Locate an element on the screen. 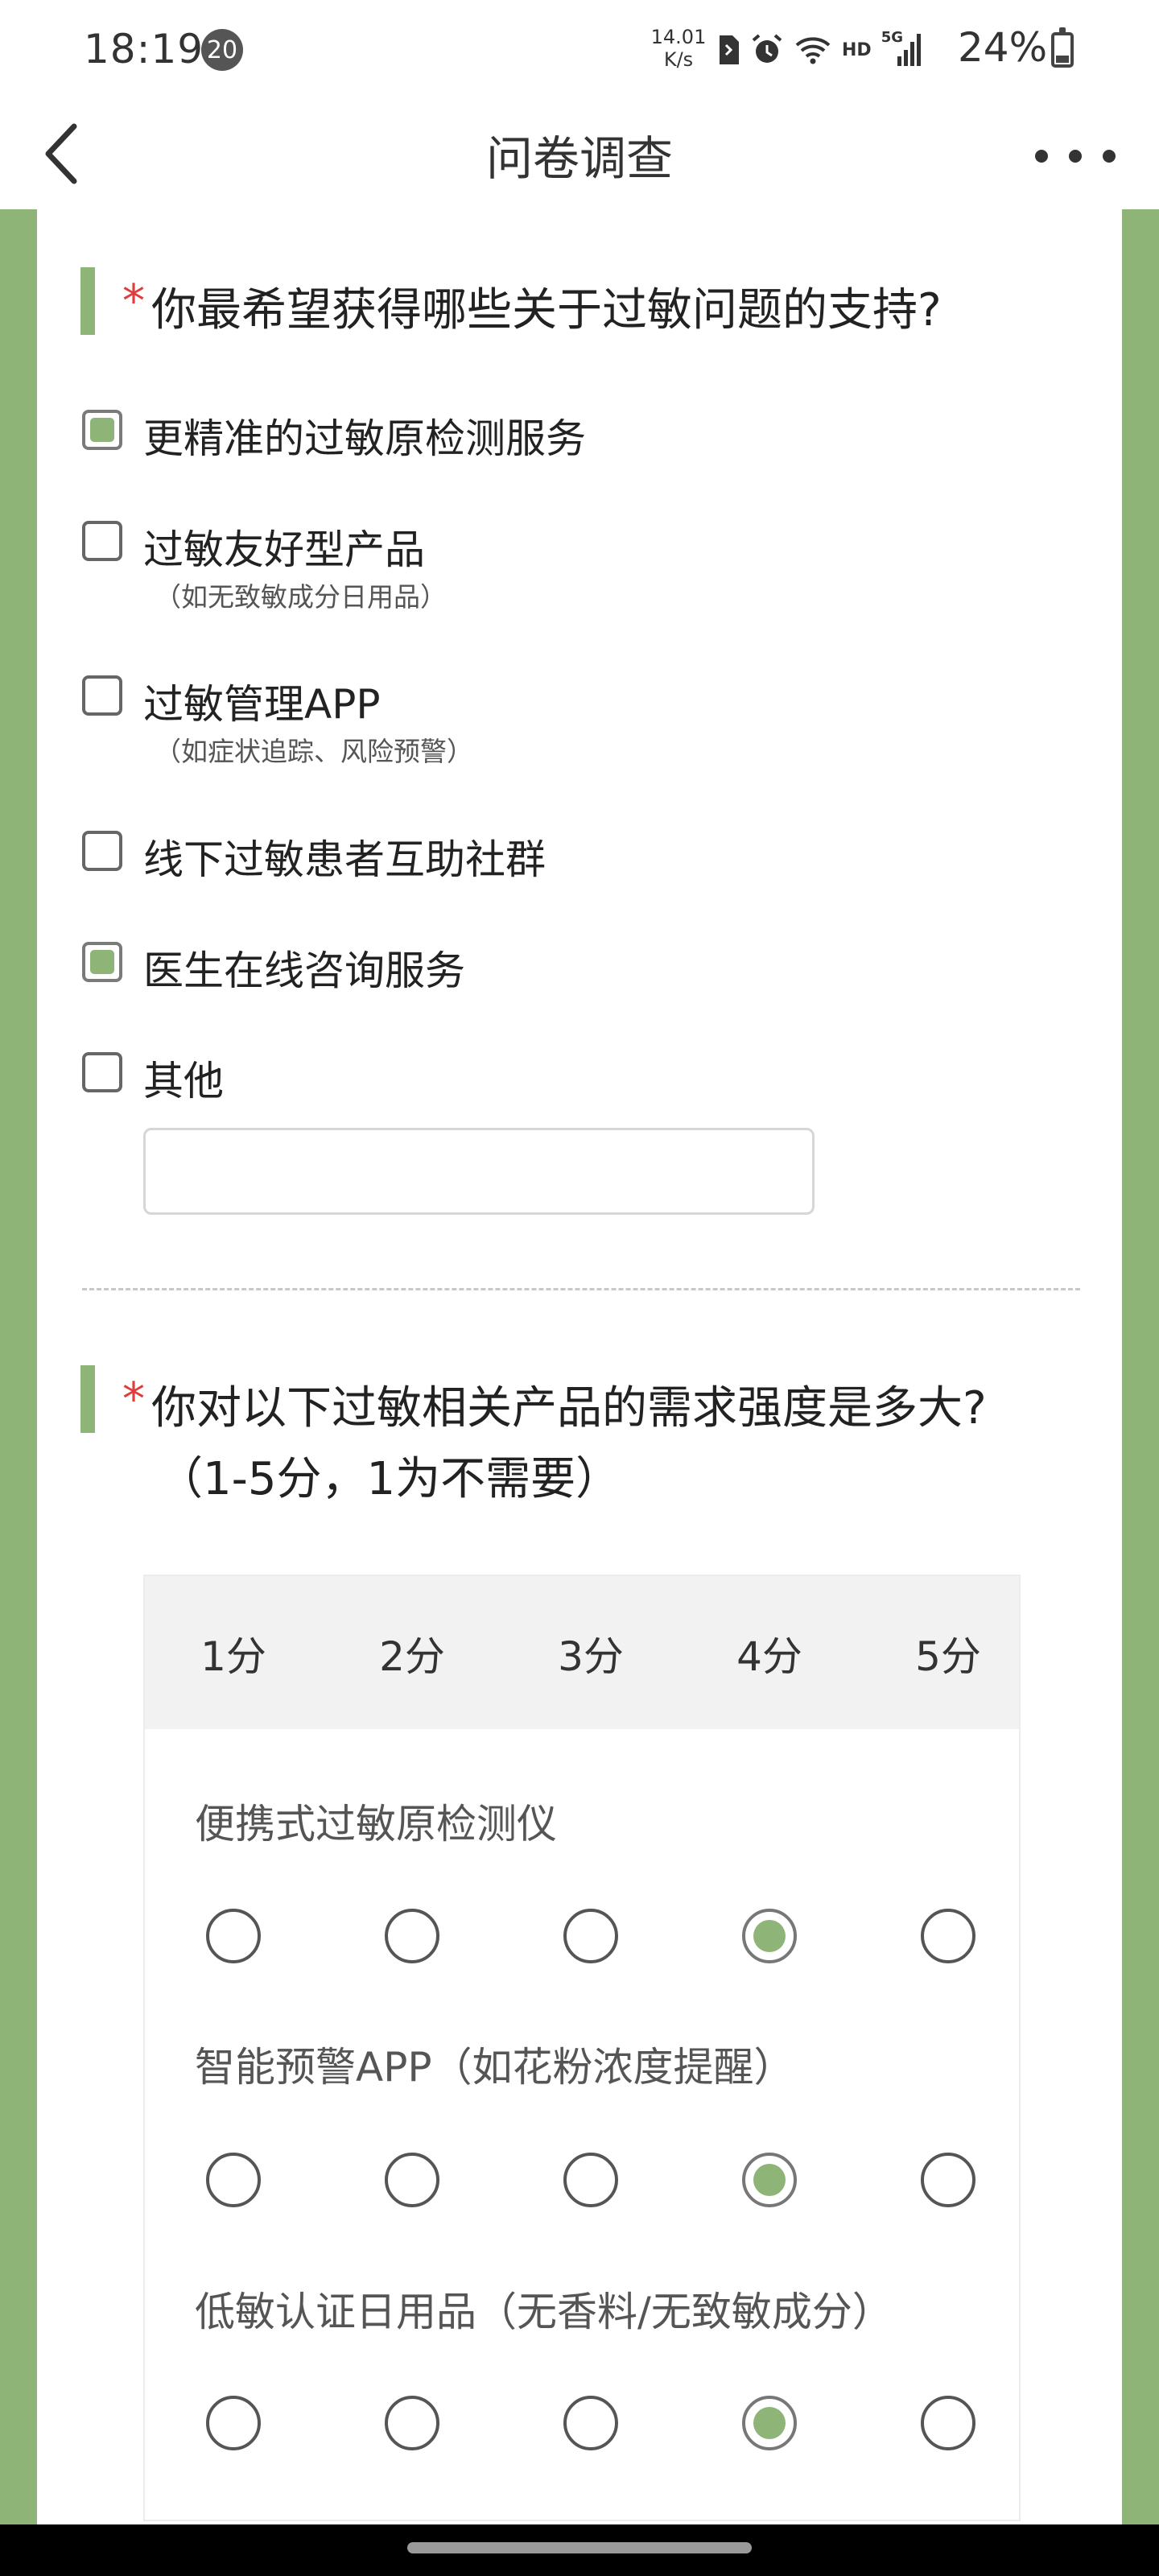 The width and height of the screenshot is (1159, 2576). navigation-bar: 问卷调查 is located at coordinates (579, 155).